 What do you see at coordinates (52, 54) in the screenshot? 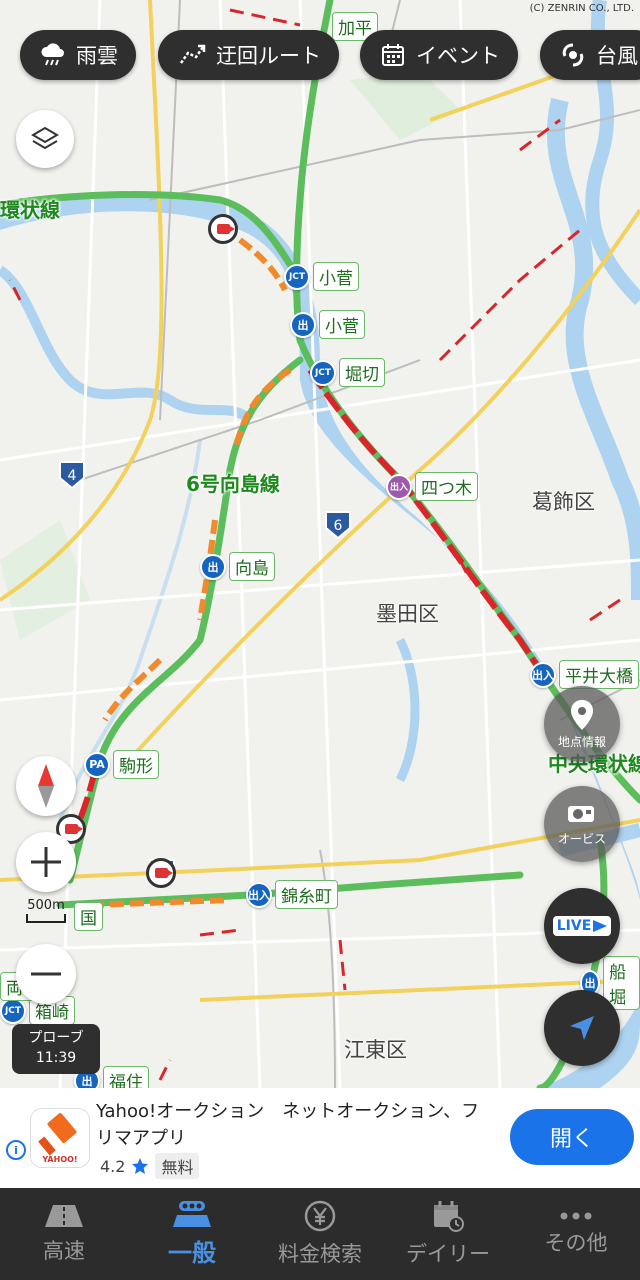
I see `rain-cloud-icon` at bounding box center [52, 54].